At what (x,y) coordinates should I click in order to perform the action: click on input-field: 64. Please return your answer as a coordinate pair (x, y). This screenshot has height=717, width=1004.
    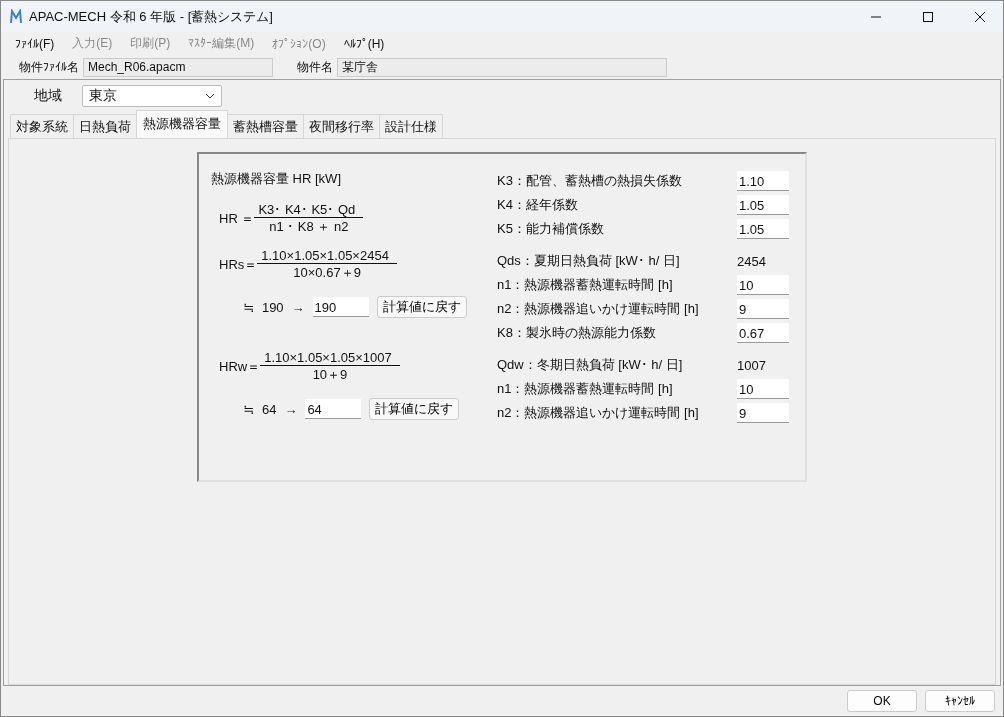
    Looking at the image, I should click on (333, 409).